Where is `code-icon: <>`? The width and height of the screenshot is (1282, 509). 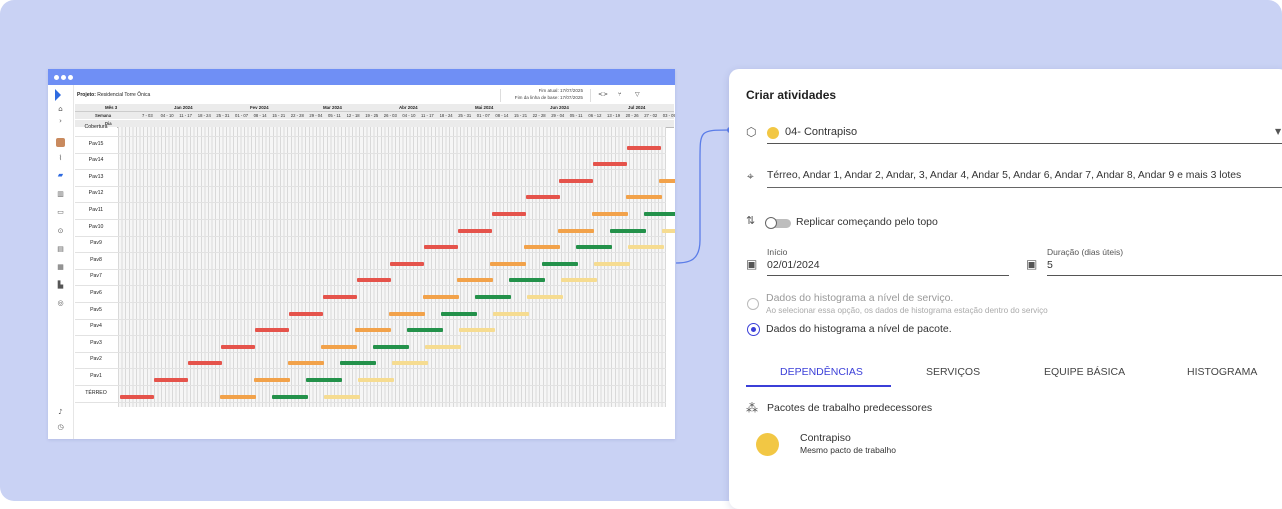
code-icon: <> is located at coordinates (603, 94).